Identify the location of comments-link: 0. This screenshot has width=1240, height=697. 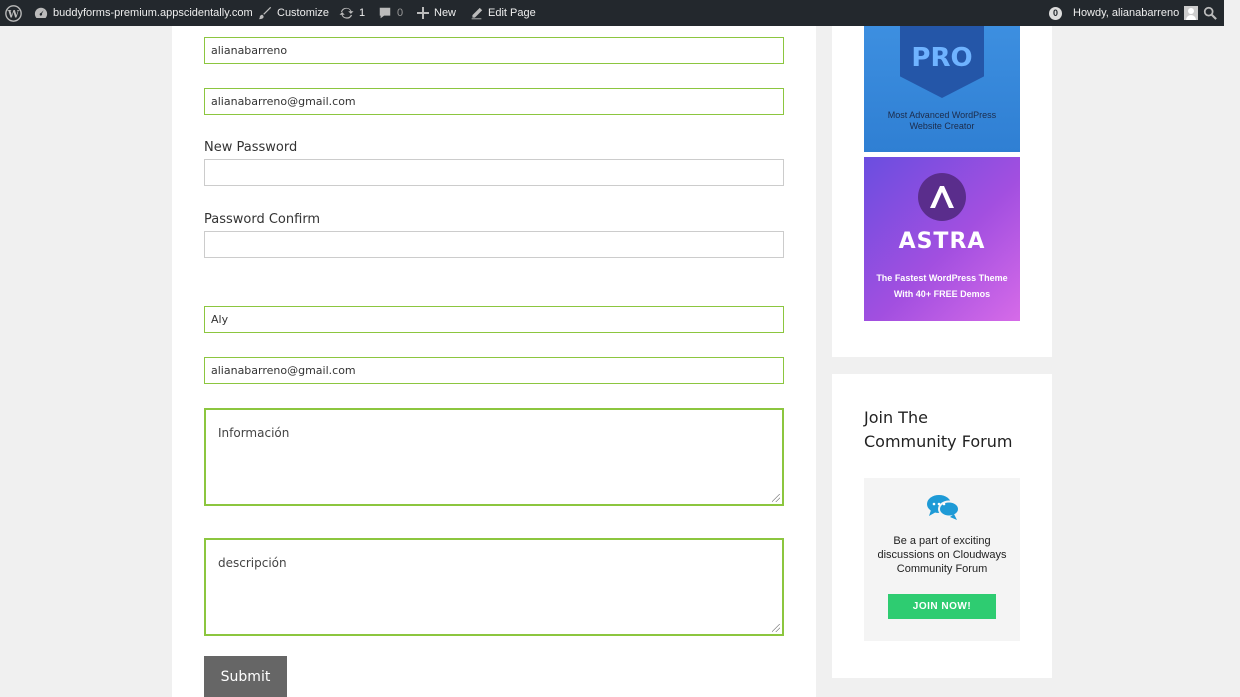
(390, 13).